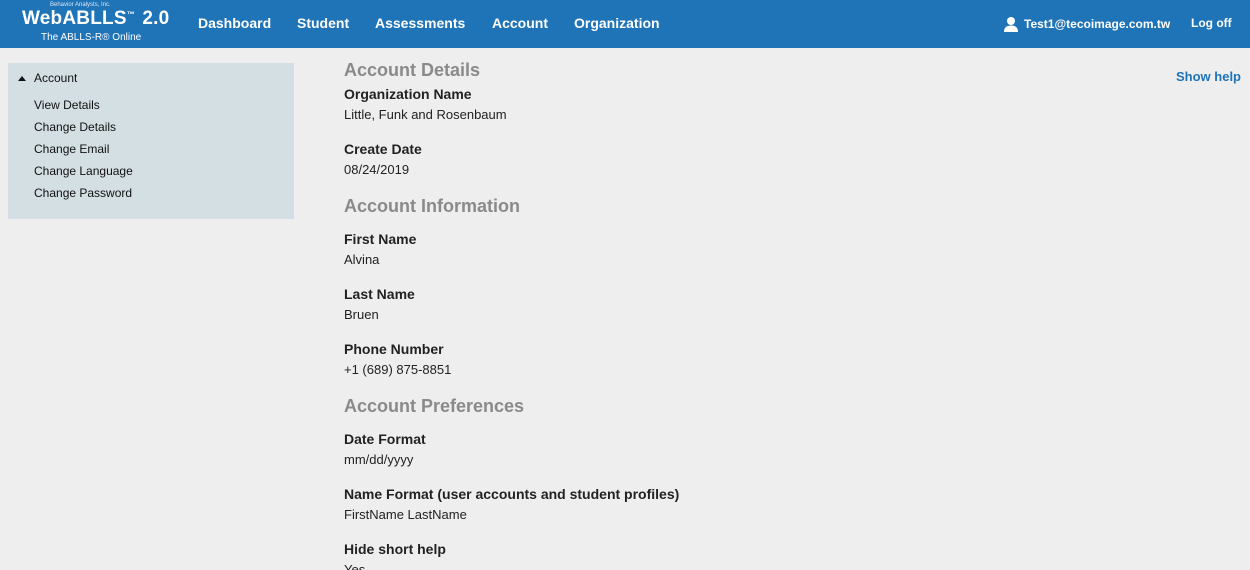  Describe the element at coordinates (520, 24) in the screenshot. I see `nav-account: Account` at that location.